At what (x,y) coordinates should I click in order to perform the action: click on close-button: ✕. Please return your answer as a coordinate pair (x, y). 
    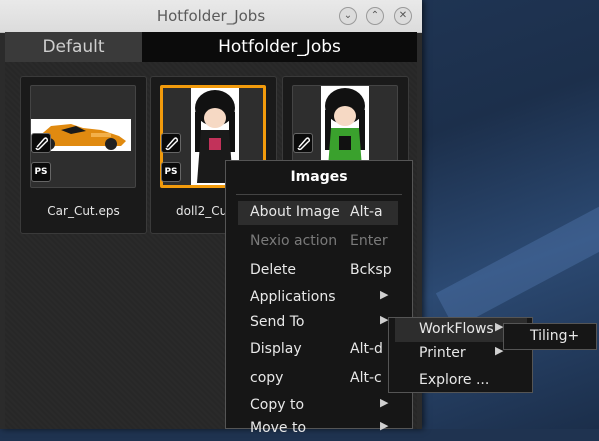
    Looking at the image, I should click on (403, 16).